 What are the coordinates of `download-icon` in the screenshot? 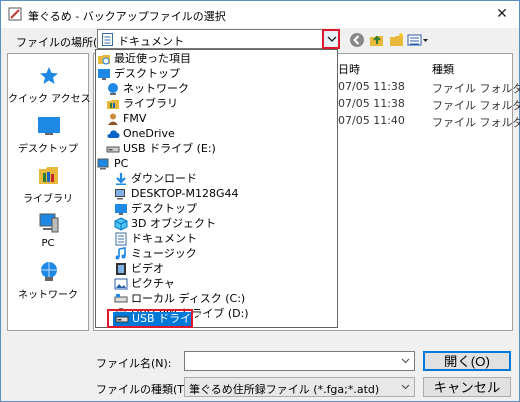 It's located at (121, 179).